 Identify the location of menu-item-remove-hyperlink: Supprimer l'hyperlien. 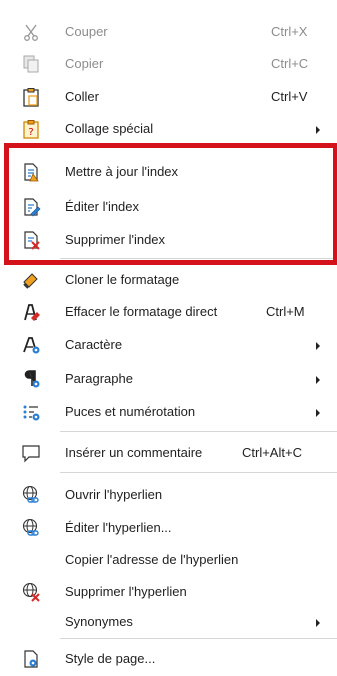
(168, 592).